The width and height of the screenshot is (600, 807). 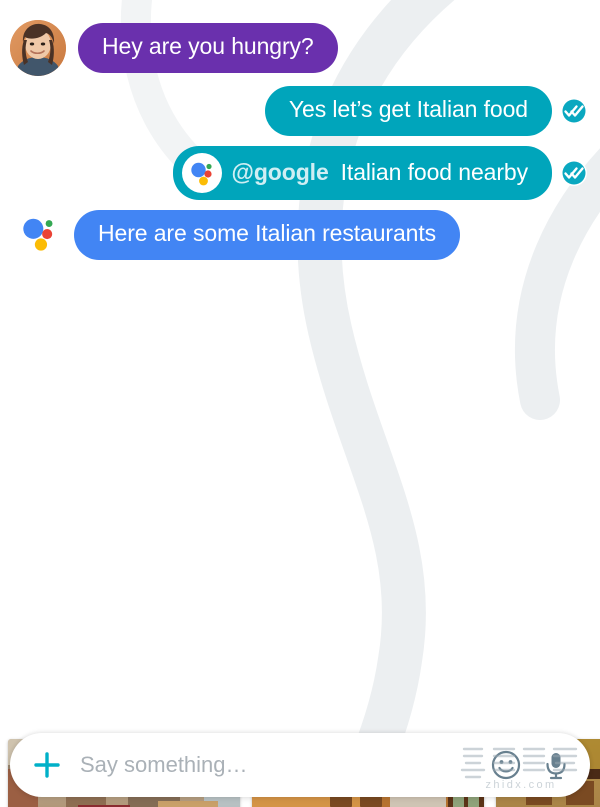 What do you see at coordinates (506, 765) in the screenshot?
I see `emoji-smiley-icon` at bounding box center [506, 765].